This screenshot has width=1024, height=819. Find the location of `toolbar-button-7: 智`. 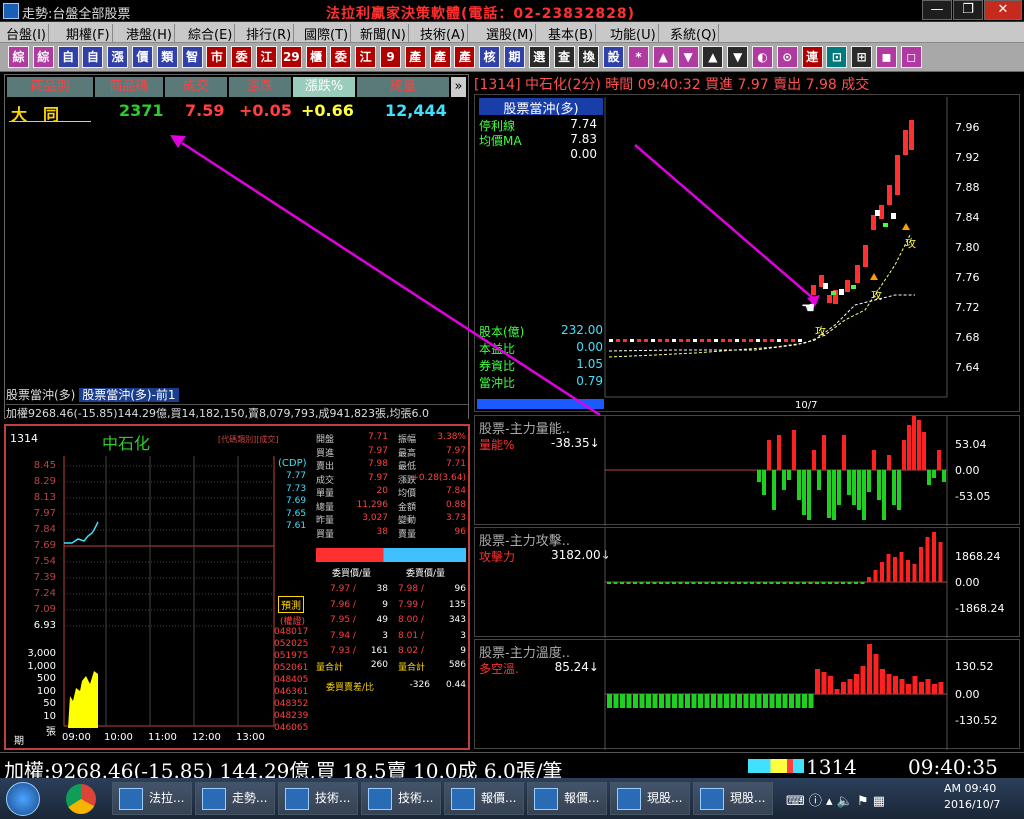

toolbar-button-7: 智 is located at coordinates (192, 57).